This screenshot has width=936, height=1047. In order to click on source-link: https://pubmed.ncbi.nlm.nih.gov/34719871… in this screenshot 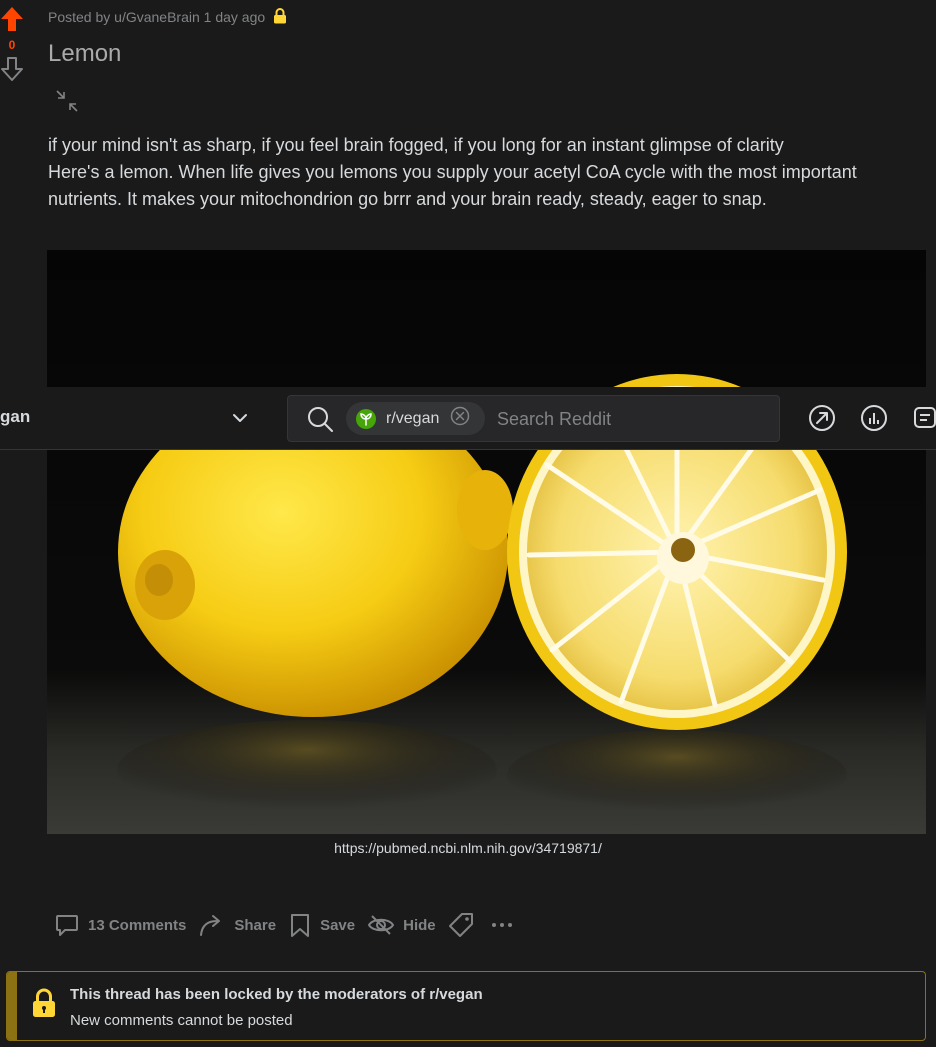, I will do `click(468, 848)`.